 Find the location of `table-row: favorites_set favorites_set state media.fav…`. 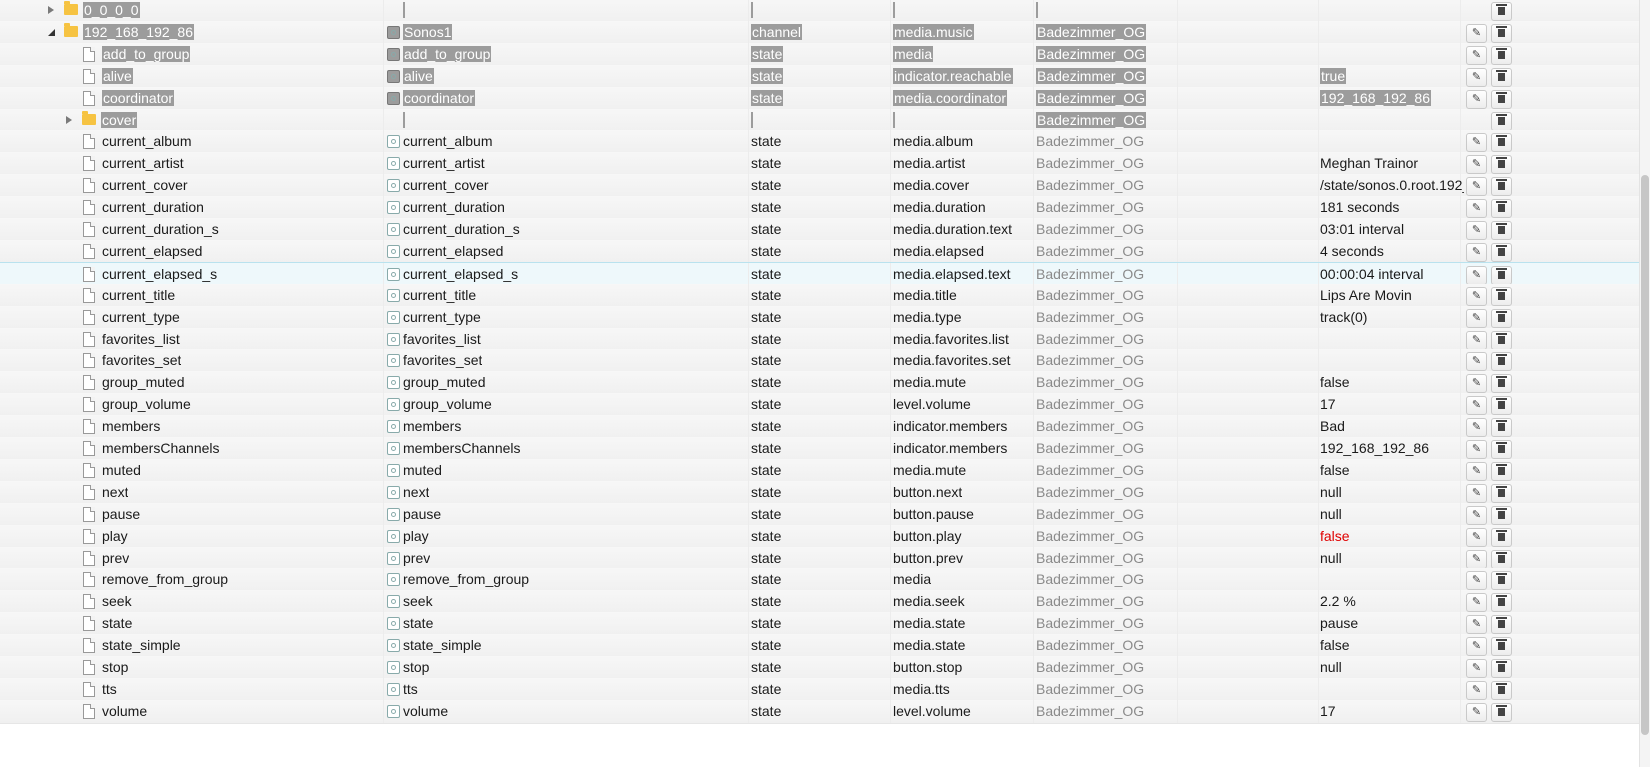

table-row: favorites_set favorites_set state media.fav… is located at coordinates (820, 361).